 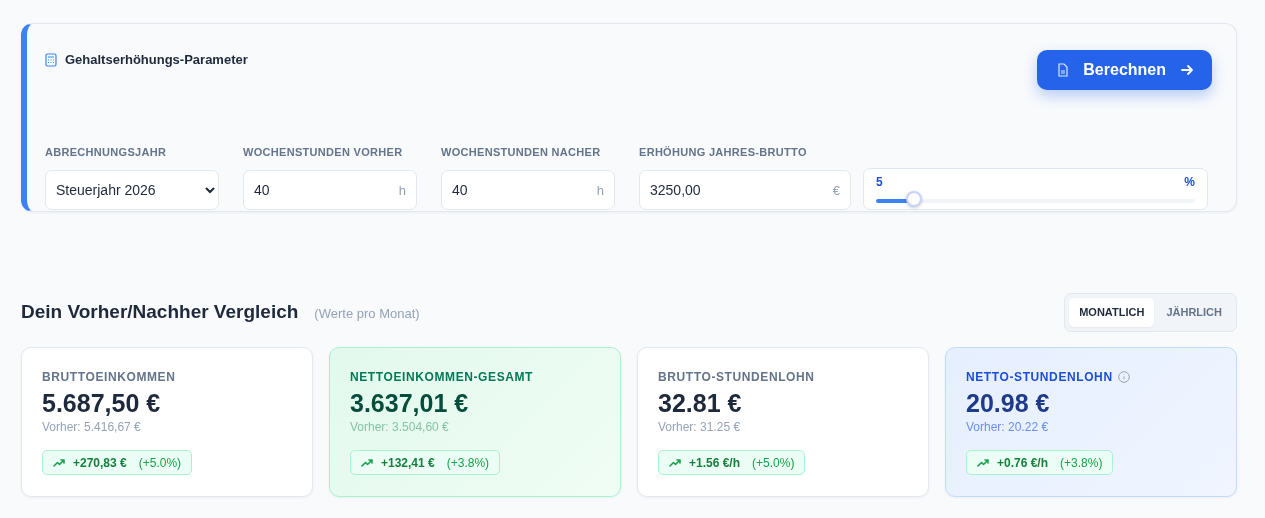 What do you see at coordinates (1123, 377) in the screenshot?
I see `info-icon` at bounding box center [1123, 377].